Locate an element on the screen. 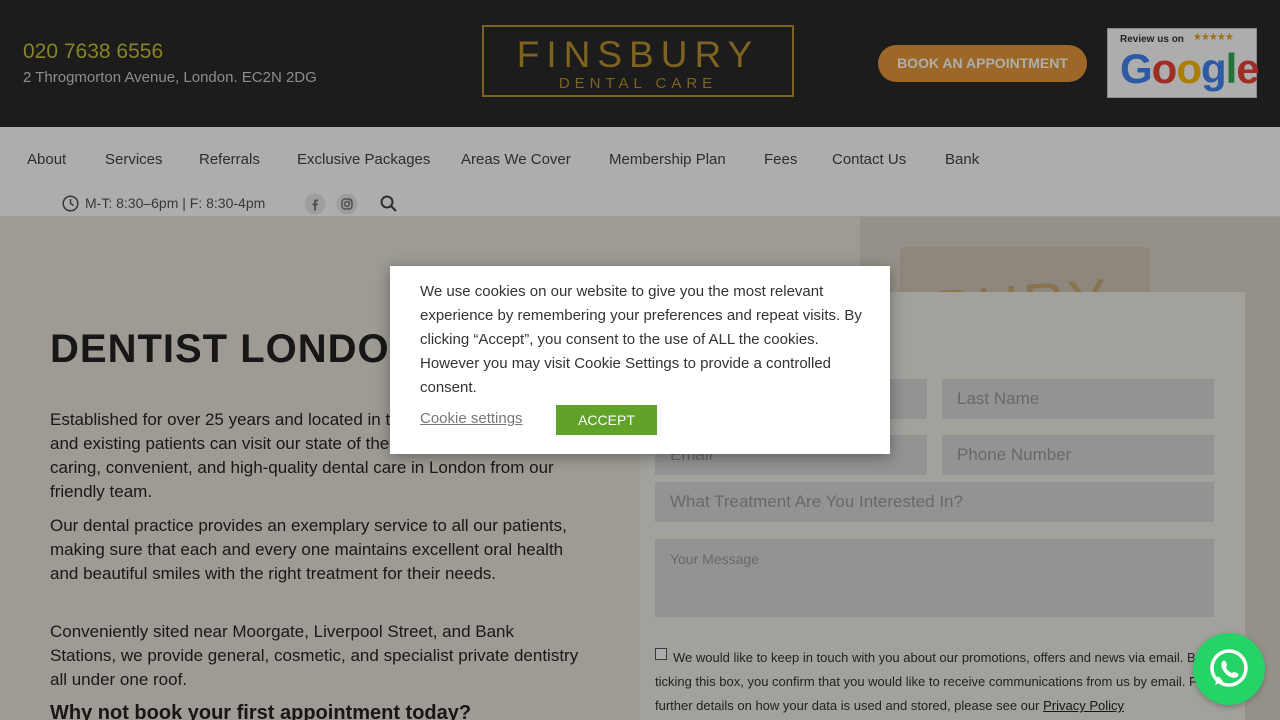  accept-cookies-button: ACCEPT is located at coordinates (606, 420).